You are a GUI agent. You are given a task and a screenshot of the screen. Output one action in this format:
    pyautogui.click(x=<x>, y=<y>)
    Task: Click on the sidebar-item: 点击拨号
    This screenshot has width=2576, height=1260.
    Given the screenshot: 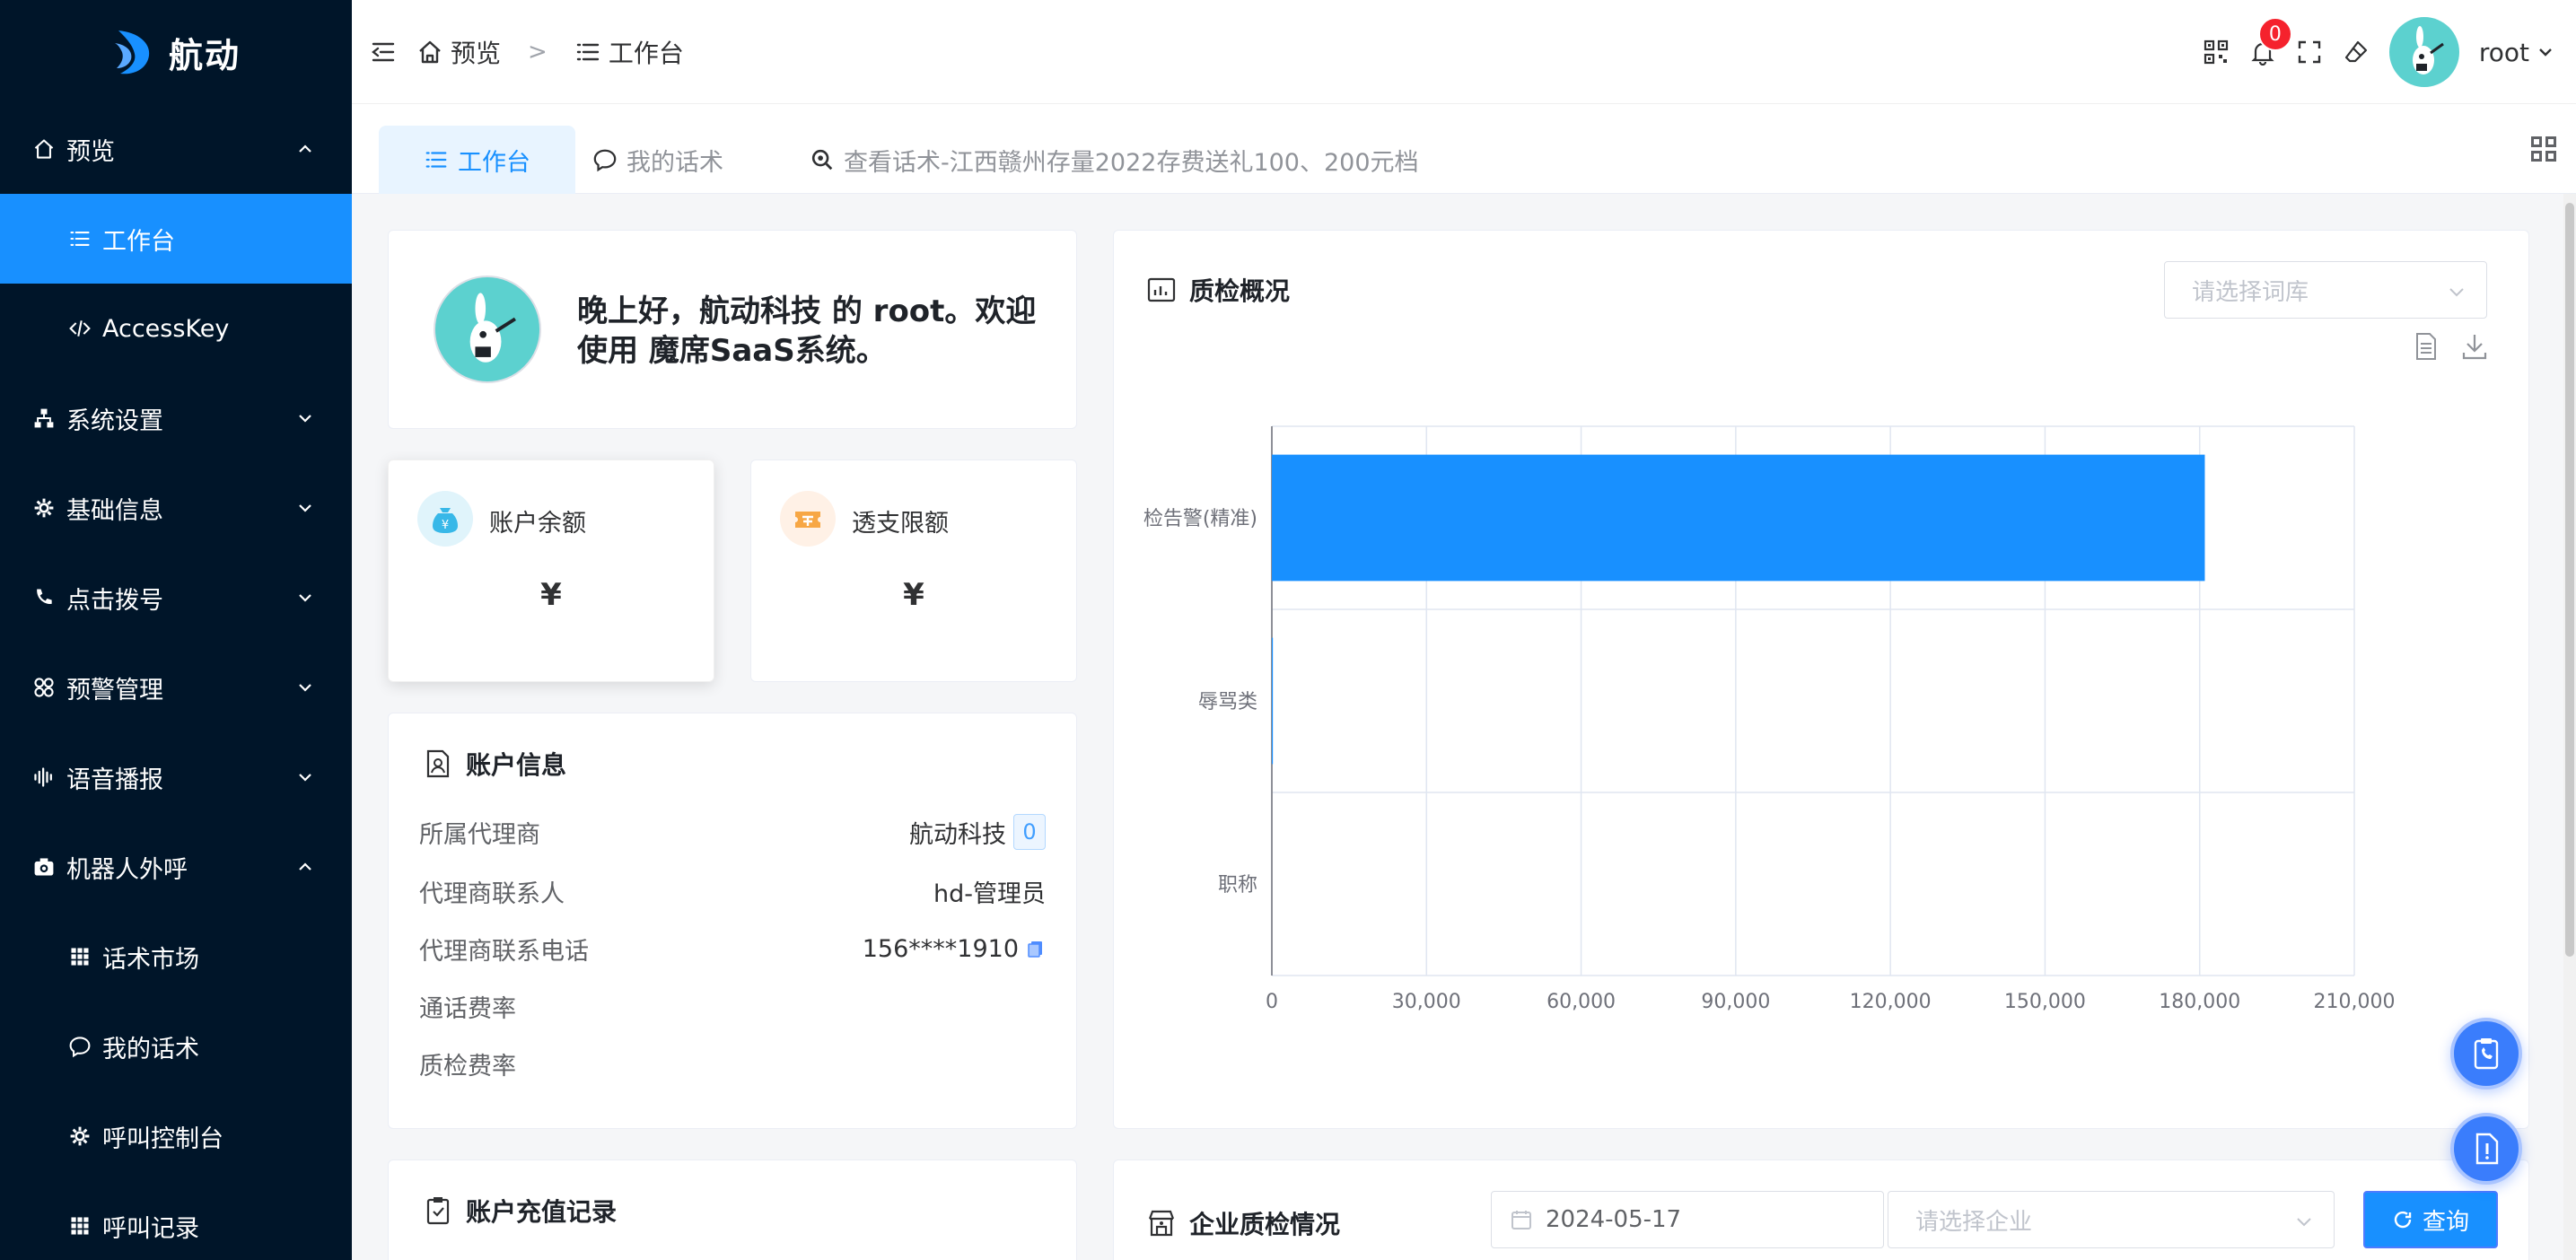 What is the action you would take?
    pyautogui.click(x=176, y=598)
    